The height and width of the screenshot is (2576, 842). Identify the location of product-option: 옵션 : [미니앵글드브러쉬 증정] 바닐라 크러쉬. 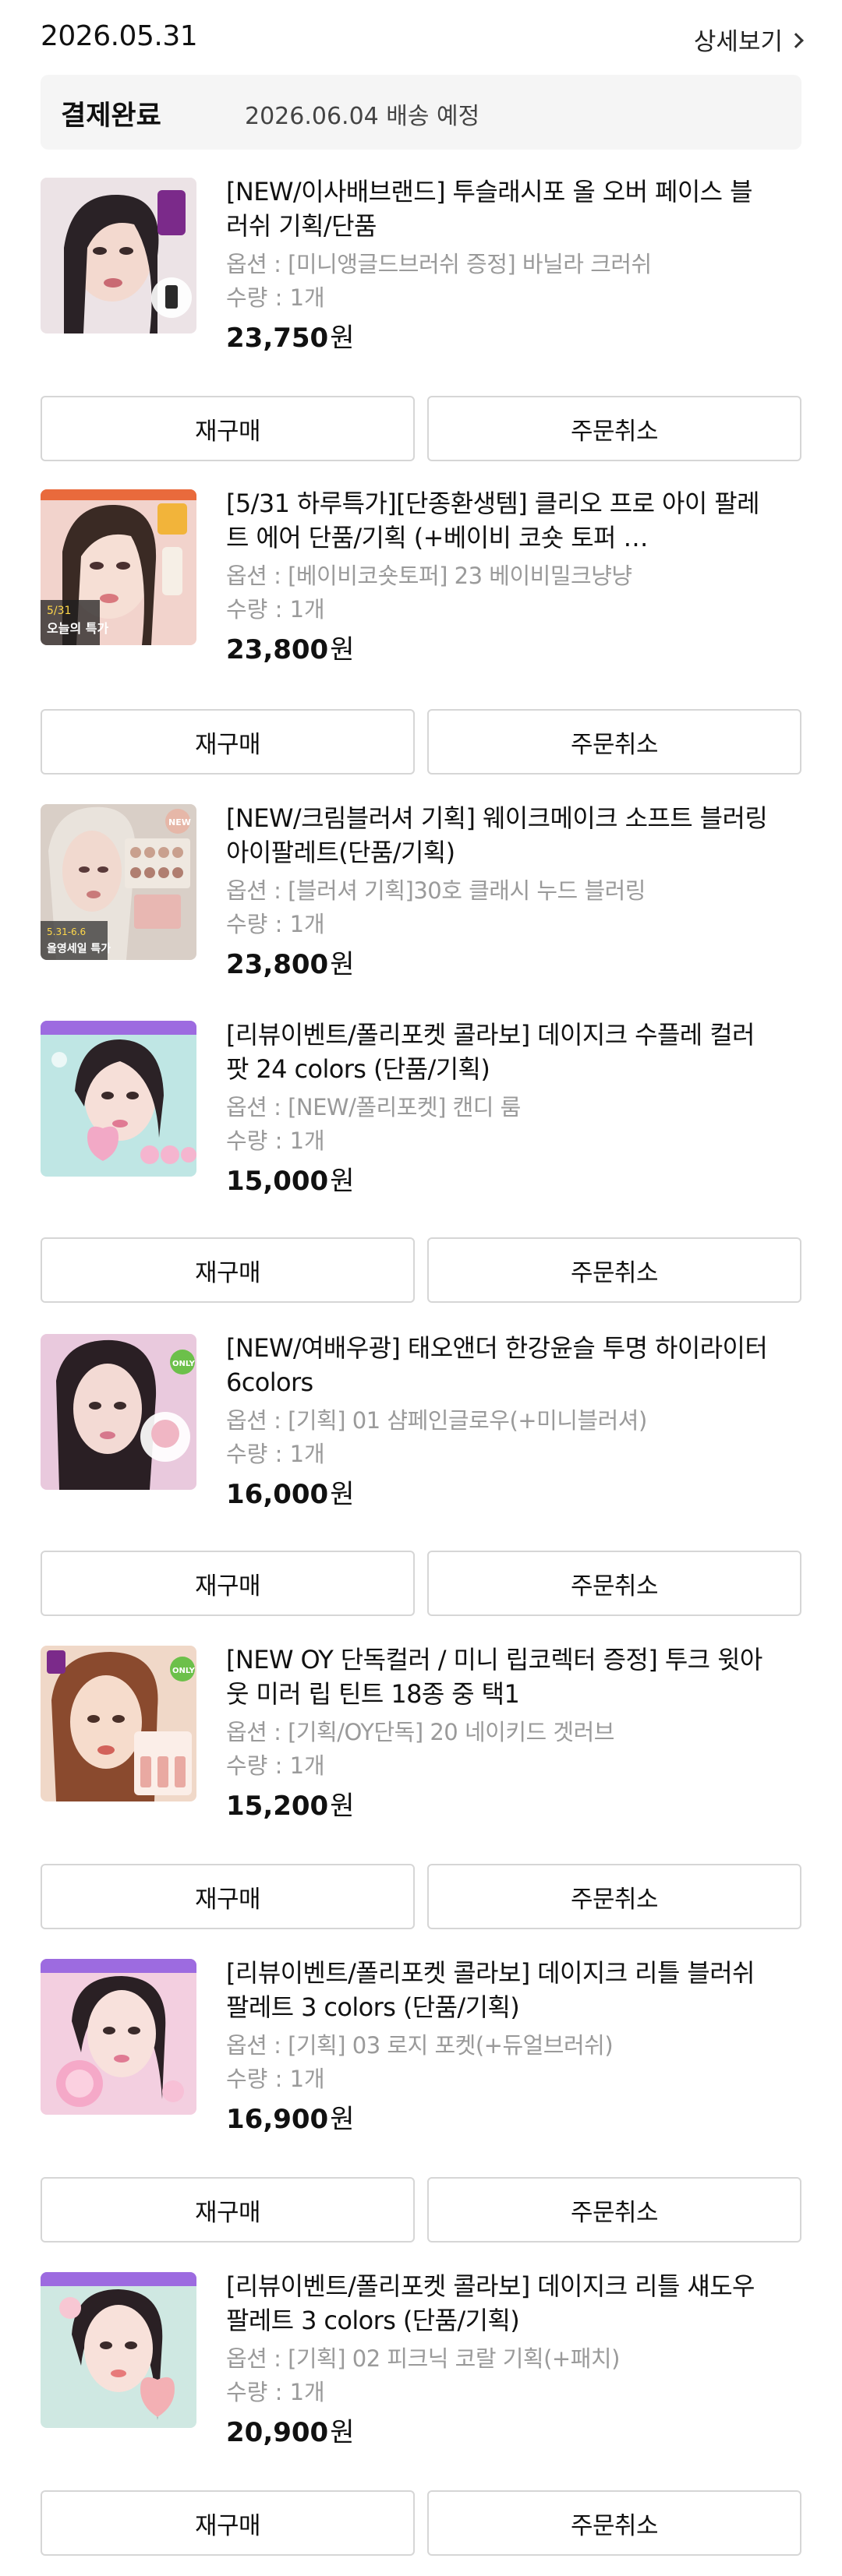
(439, 264).